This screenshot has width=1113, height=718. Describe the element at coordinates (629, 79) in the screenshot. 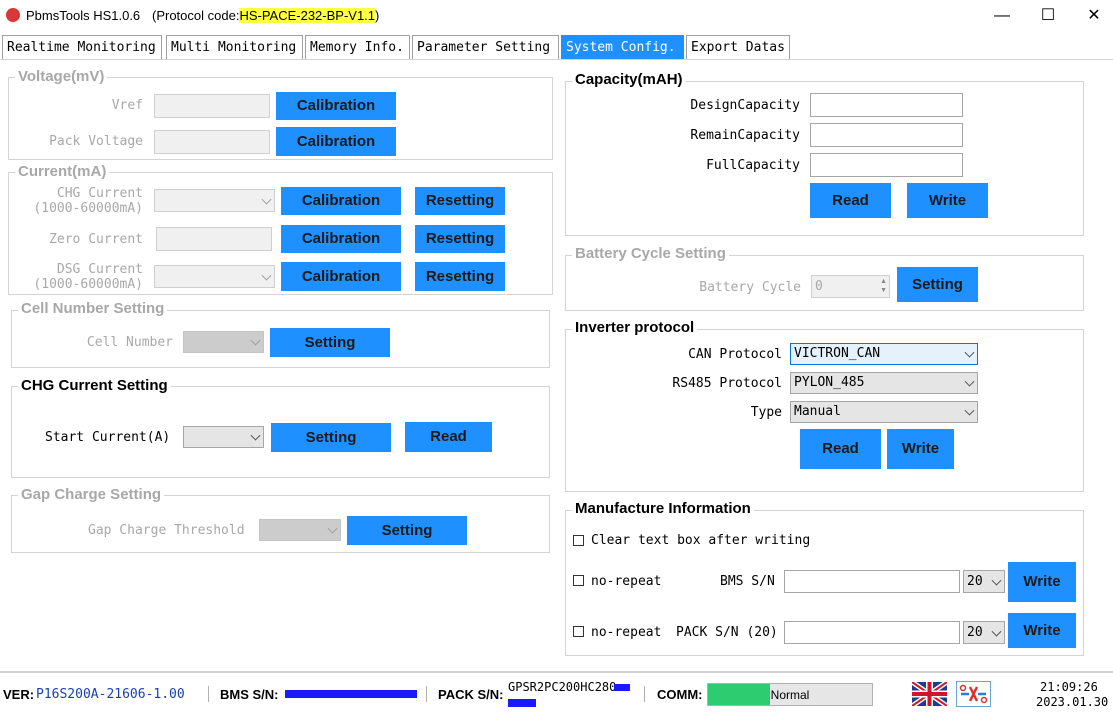

I see `capacity-group-title: Capacity(mAH)` at that location.